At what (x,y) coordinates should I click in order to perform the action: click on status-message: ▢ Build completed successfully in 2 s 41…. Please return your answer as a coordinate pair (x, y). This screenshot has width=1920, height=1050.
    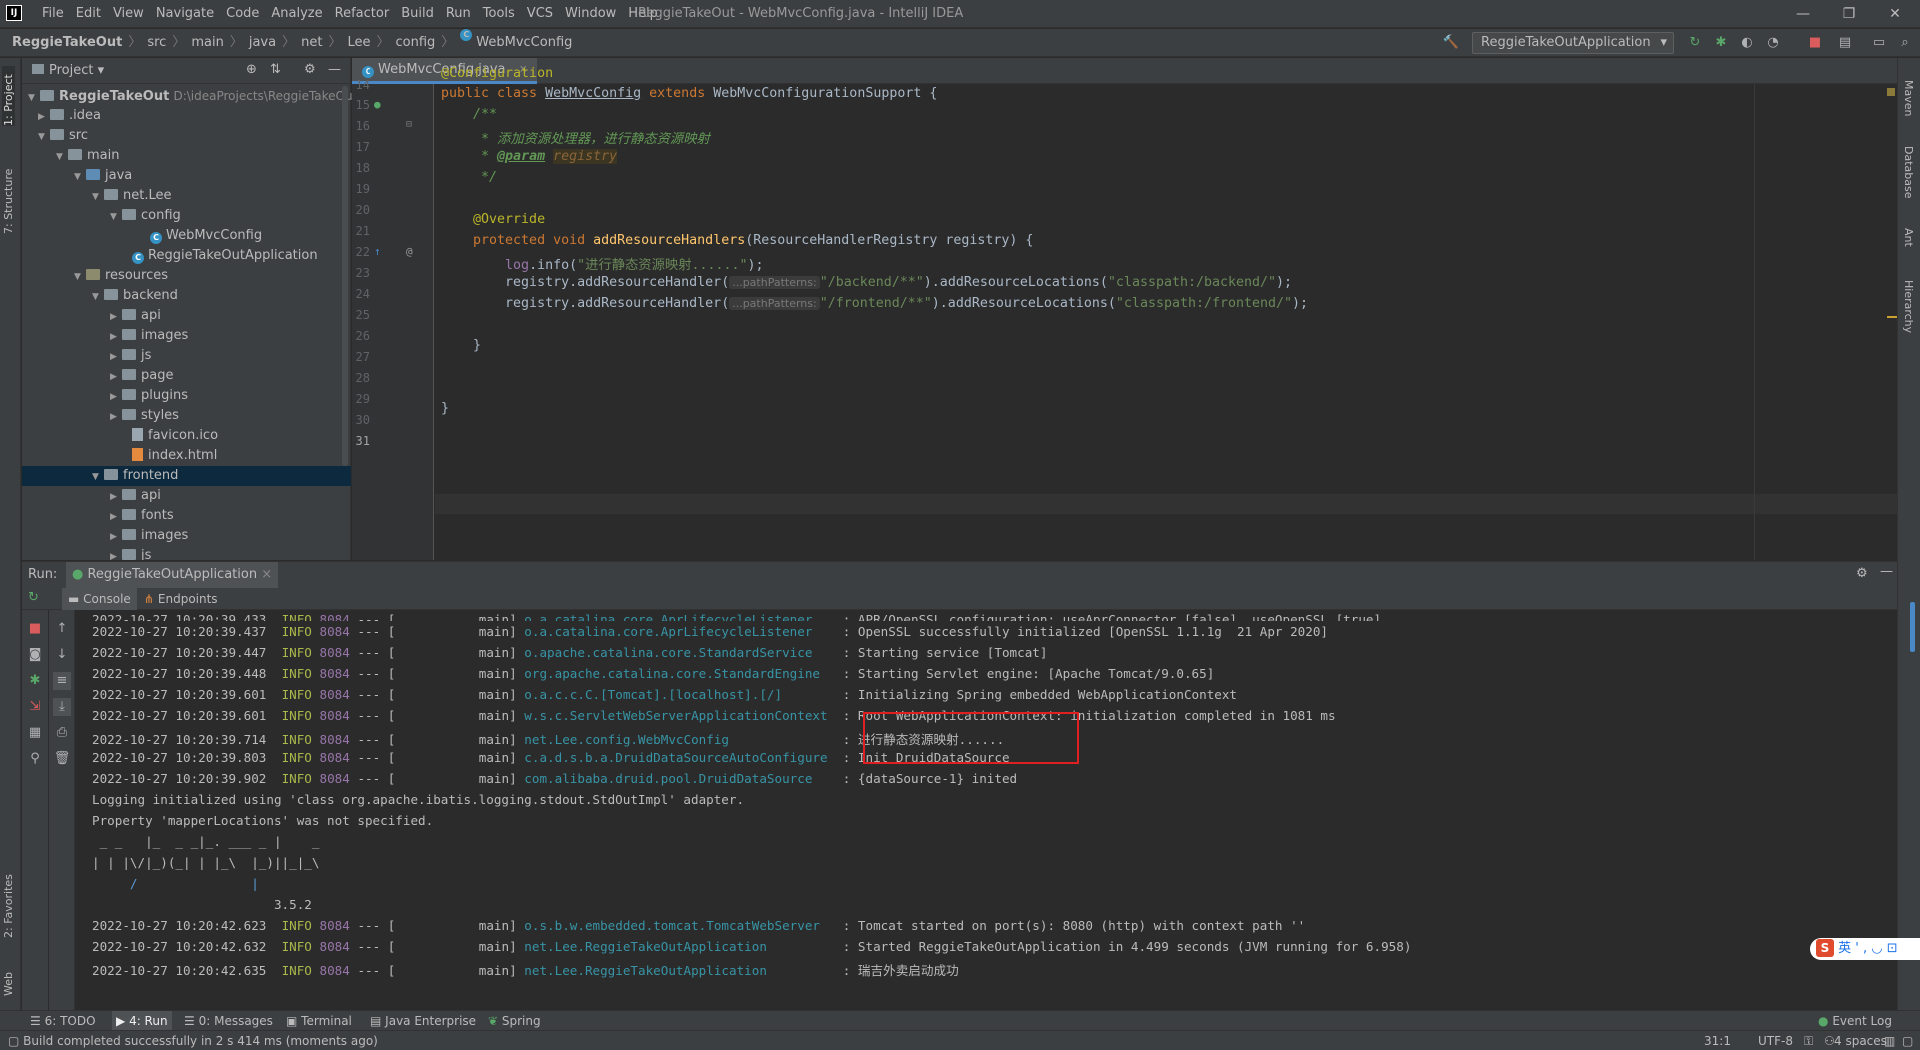
    Looking at the image, I should click on (193, 1040).